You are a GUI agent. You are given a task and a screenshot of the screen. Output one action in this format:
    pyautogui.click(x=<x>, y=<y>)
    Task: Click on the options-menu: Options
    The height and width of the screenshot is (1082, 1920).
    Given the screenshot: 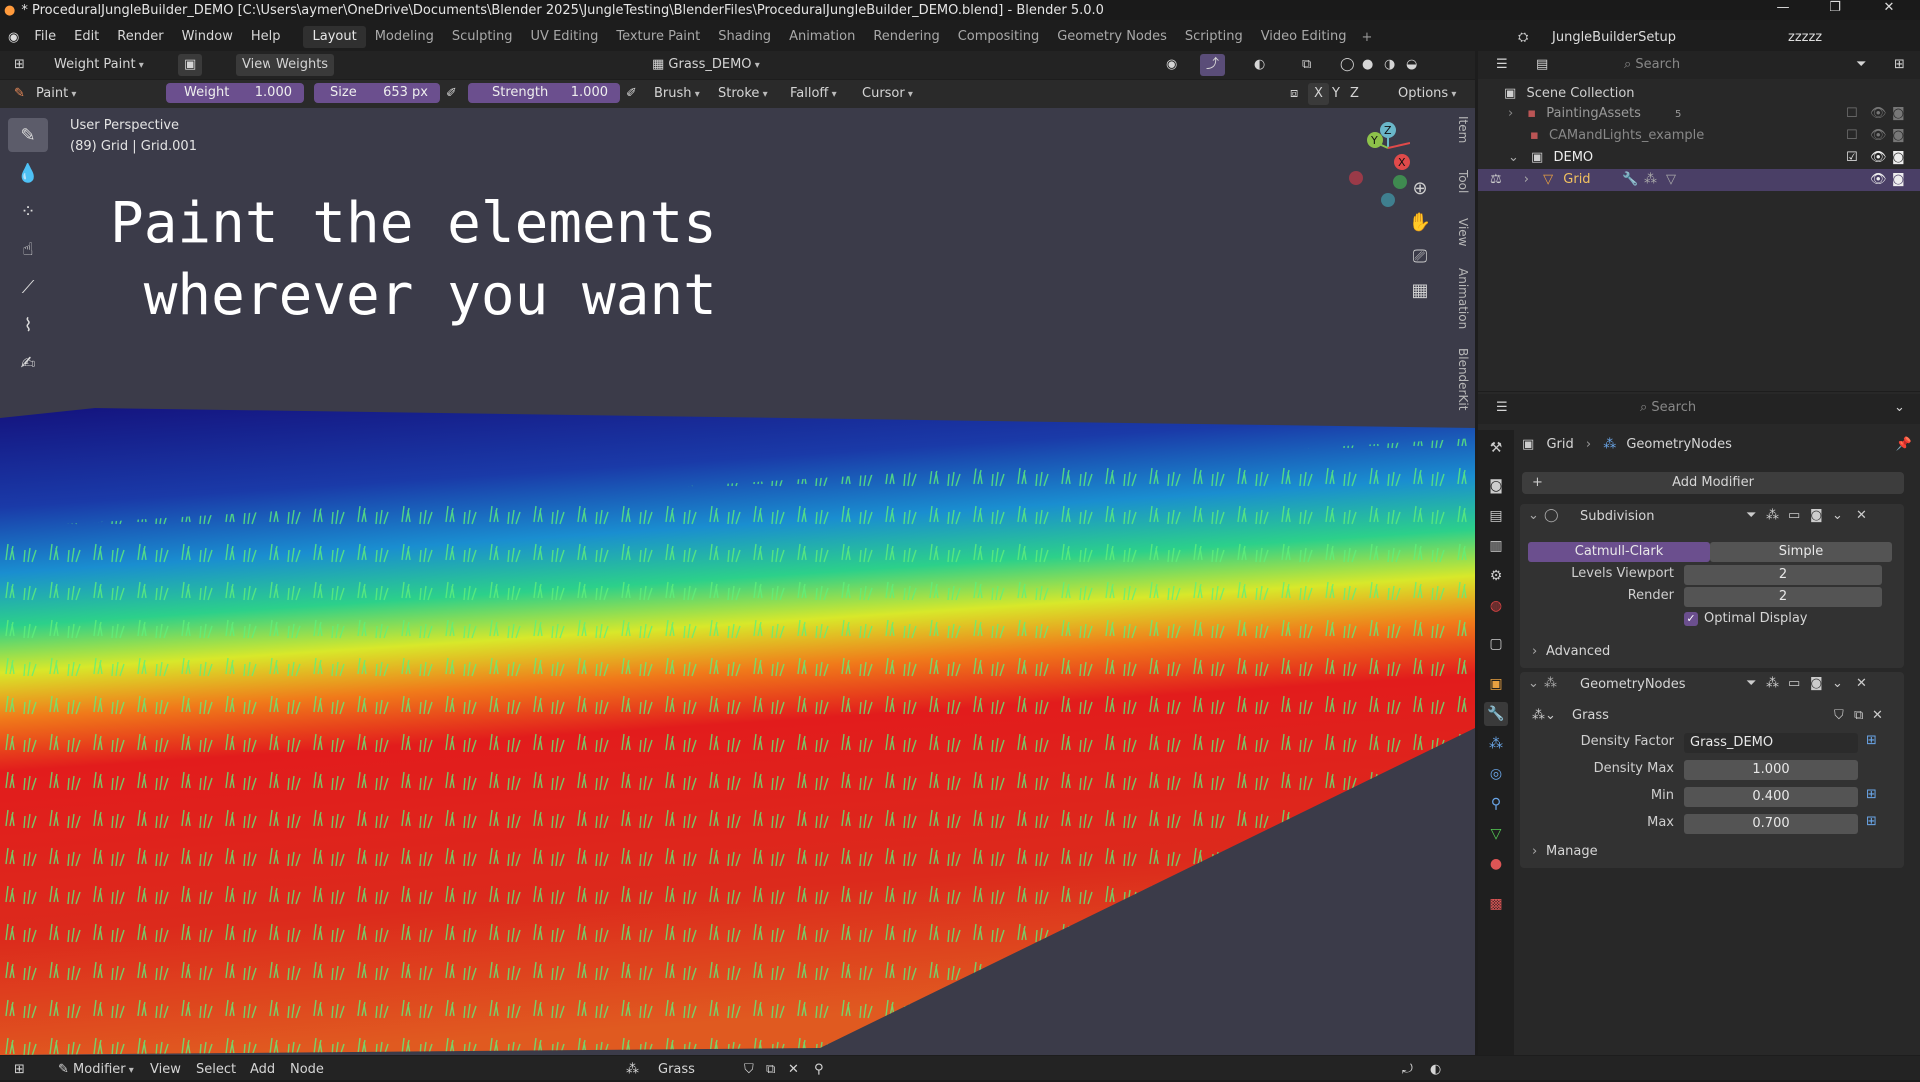 What is the action you would take?
    pyautogui.click(x=1427, y=94)
    